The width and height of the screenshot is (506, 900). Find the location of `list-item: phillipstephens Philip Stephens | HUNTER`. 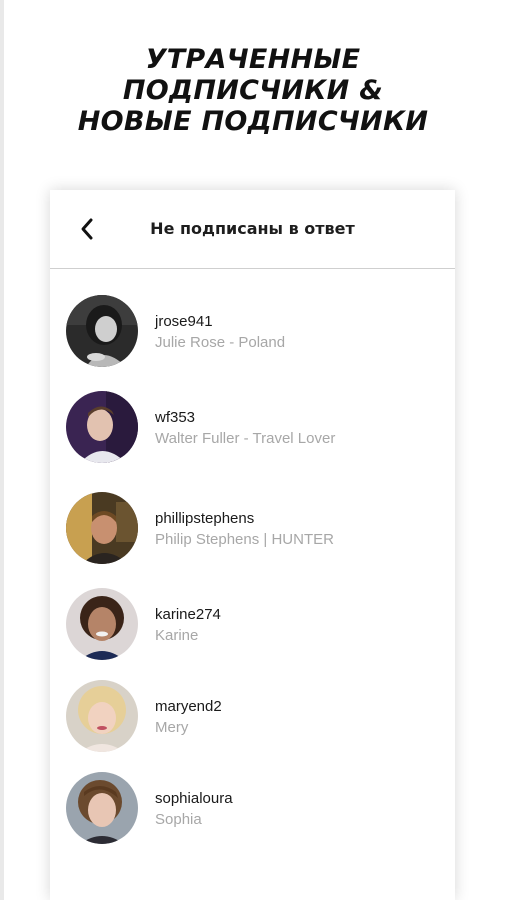

list-item: phillipstephens Philip Stephens | HUNTER is located at coordinates (252, 529).